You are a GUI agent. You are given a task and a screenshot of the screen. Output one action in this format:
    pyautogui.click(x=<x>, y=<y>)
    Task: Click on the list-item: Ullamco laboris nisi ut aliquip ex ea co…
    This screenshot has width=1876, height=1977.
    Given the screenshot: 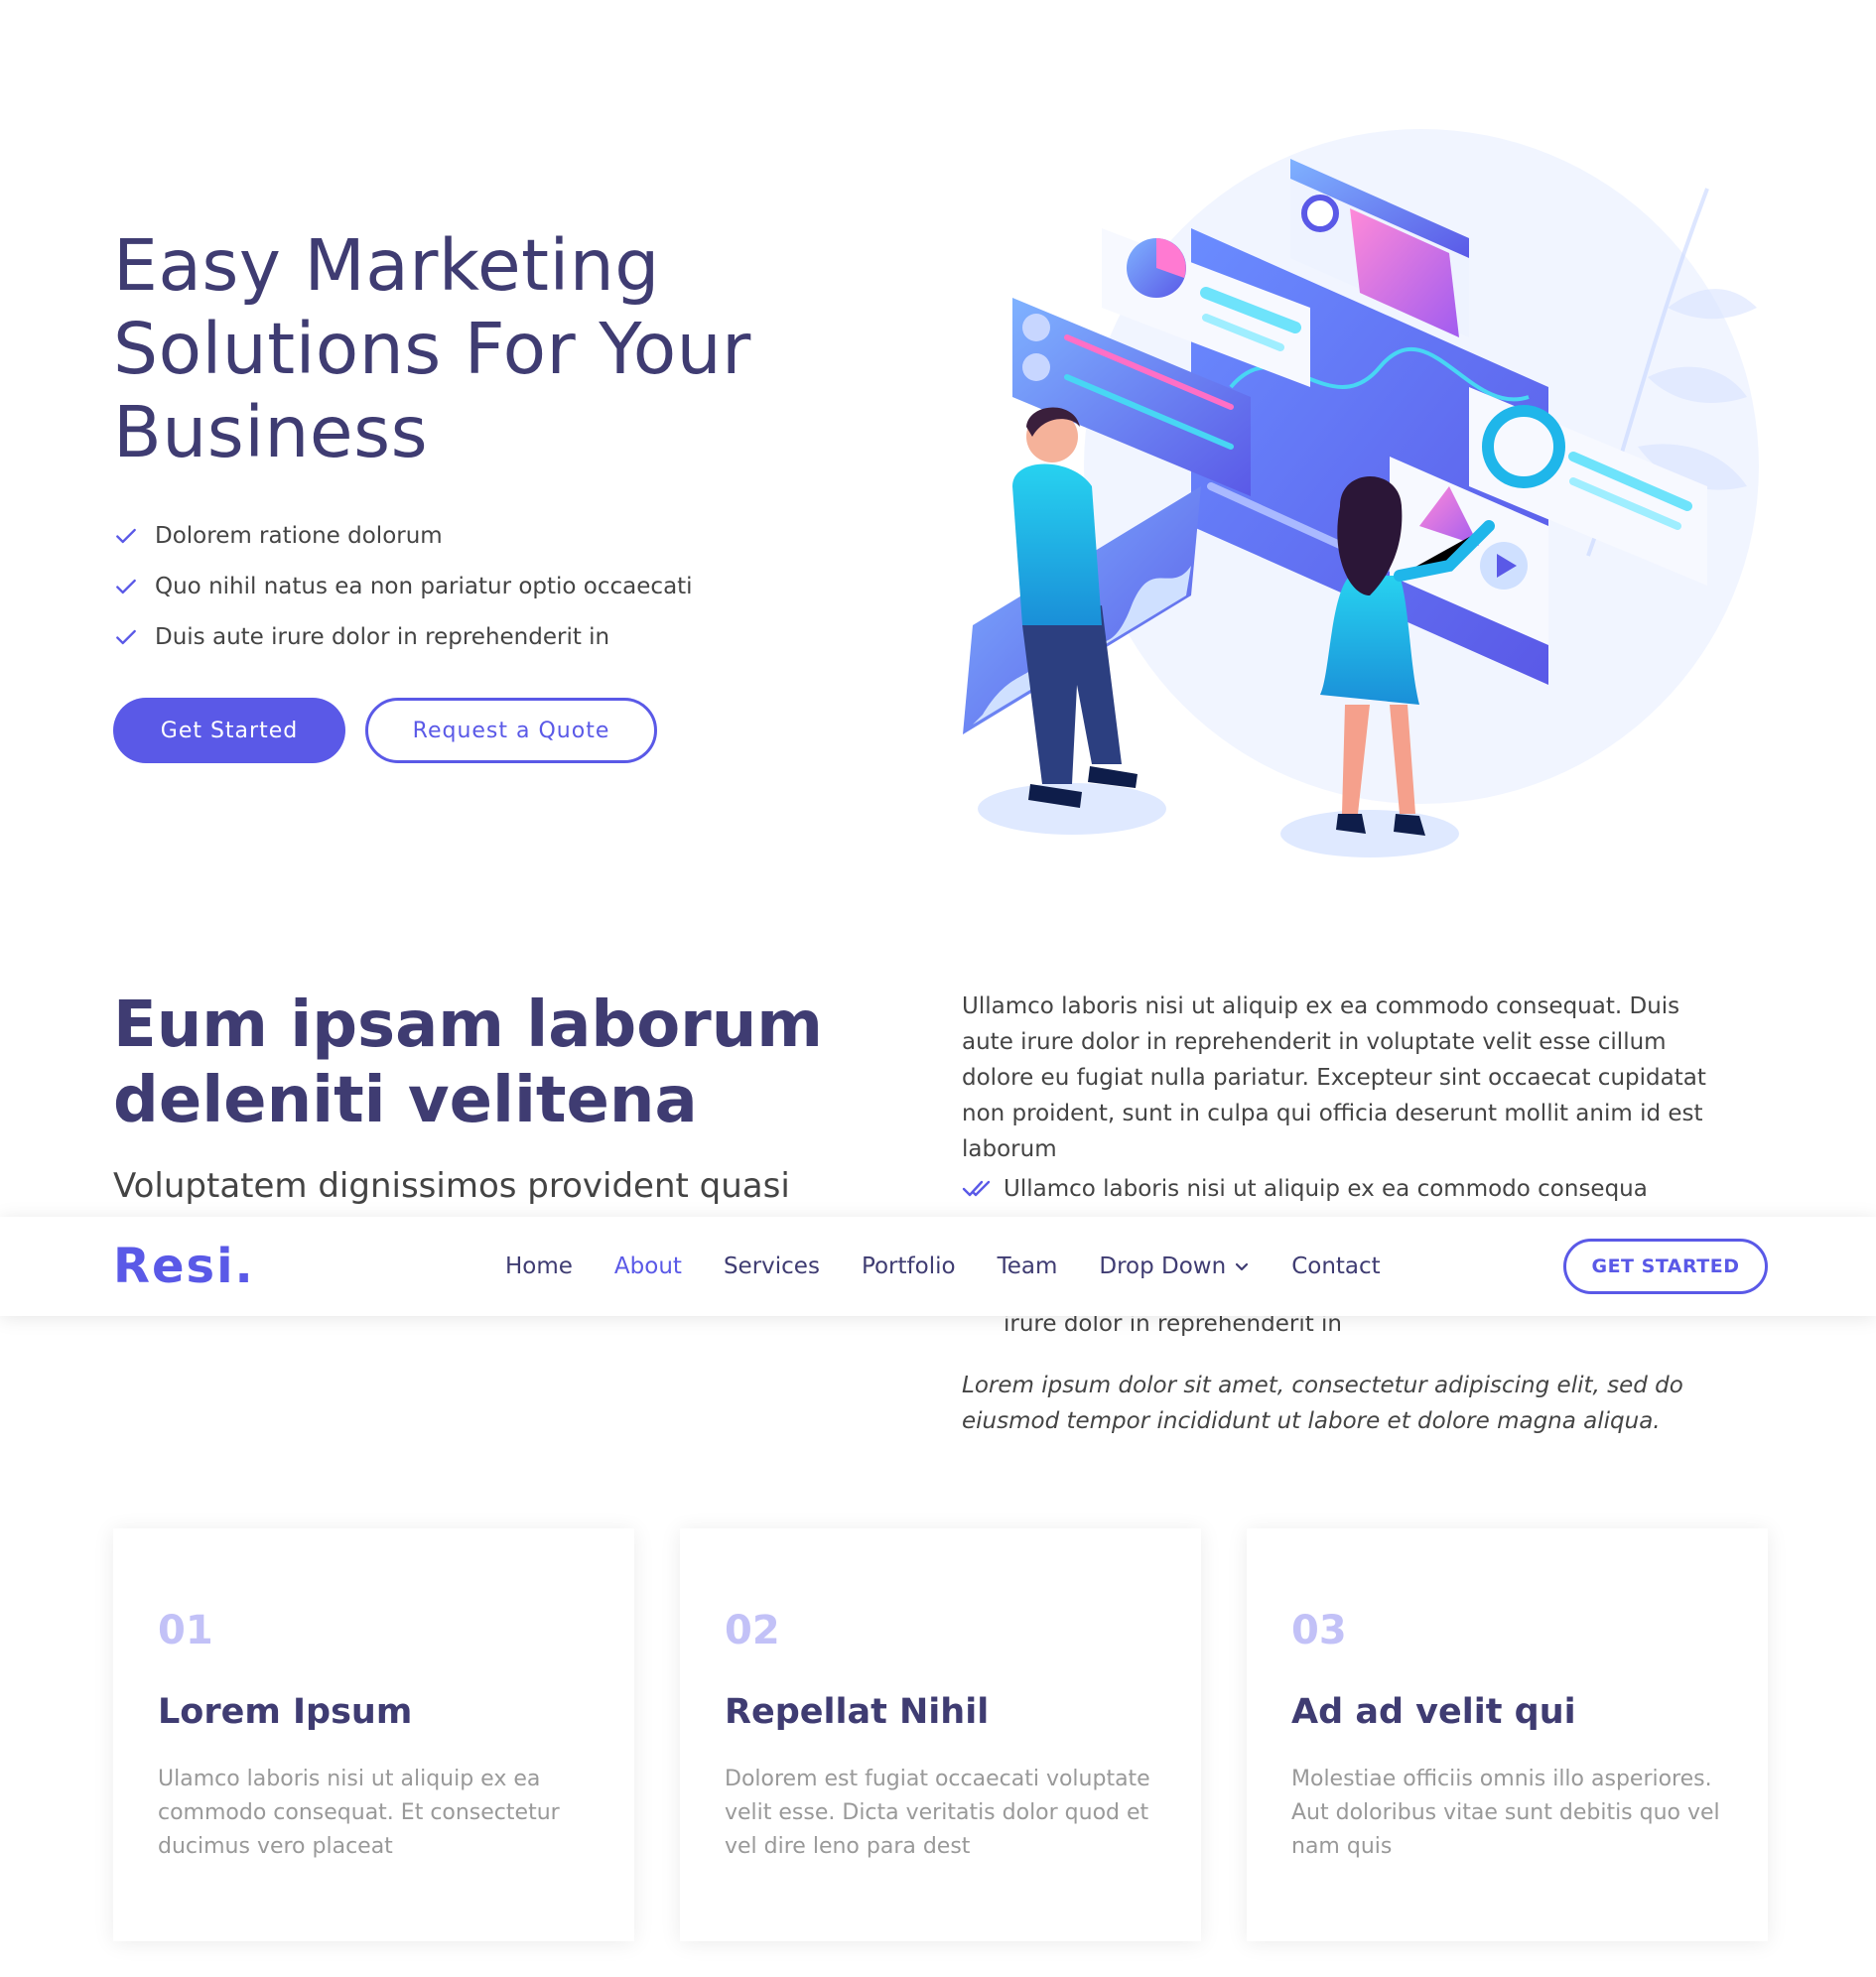 What is the action you would take?
    pyautogui.click(x=1349, y=1189)
    